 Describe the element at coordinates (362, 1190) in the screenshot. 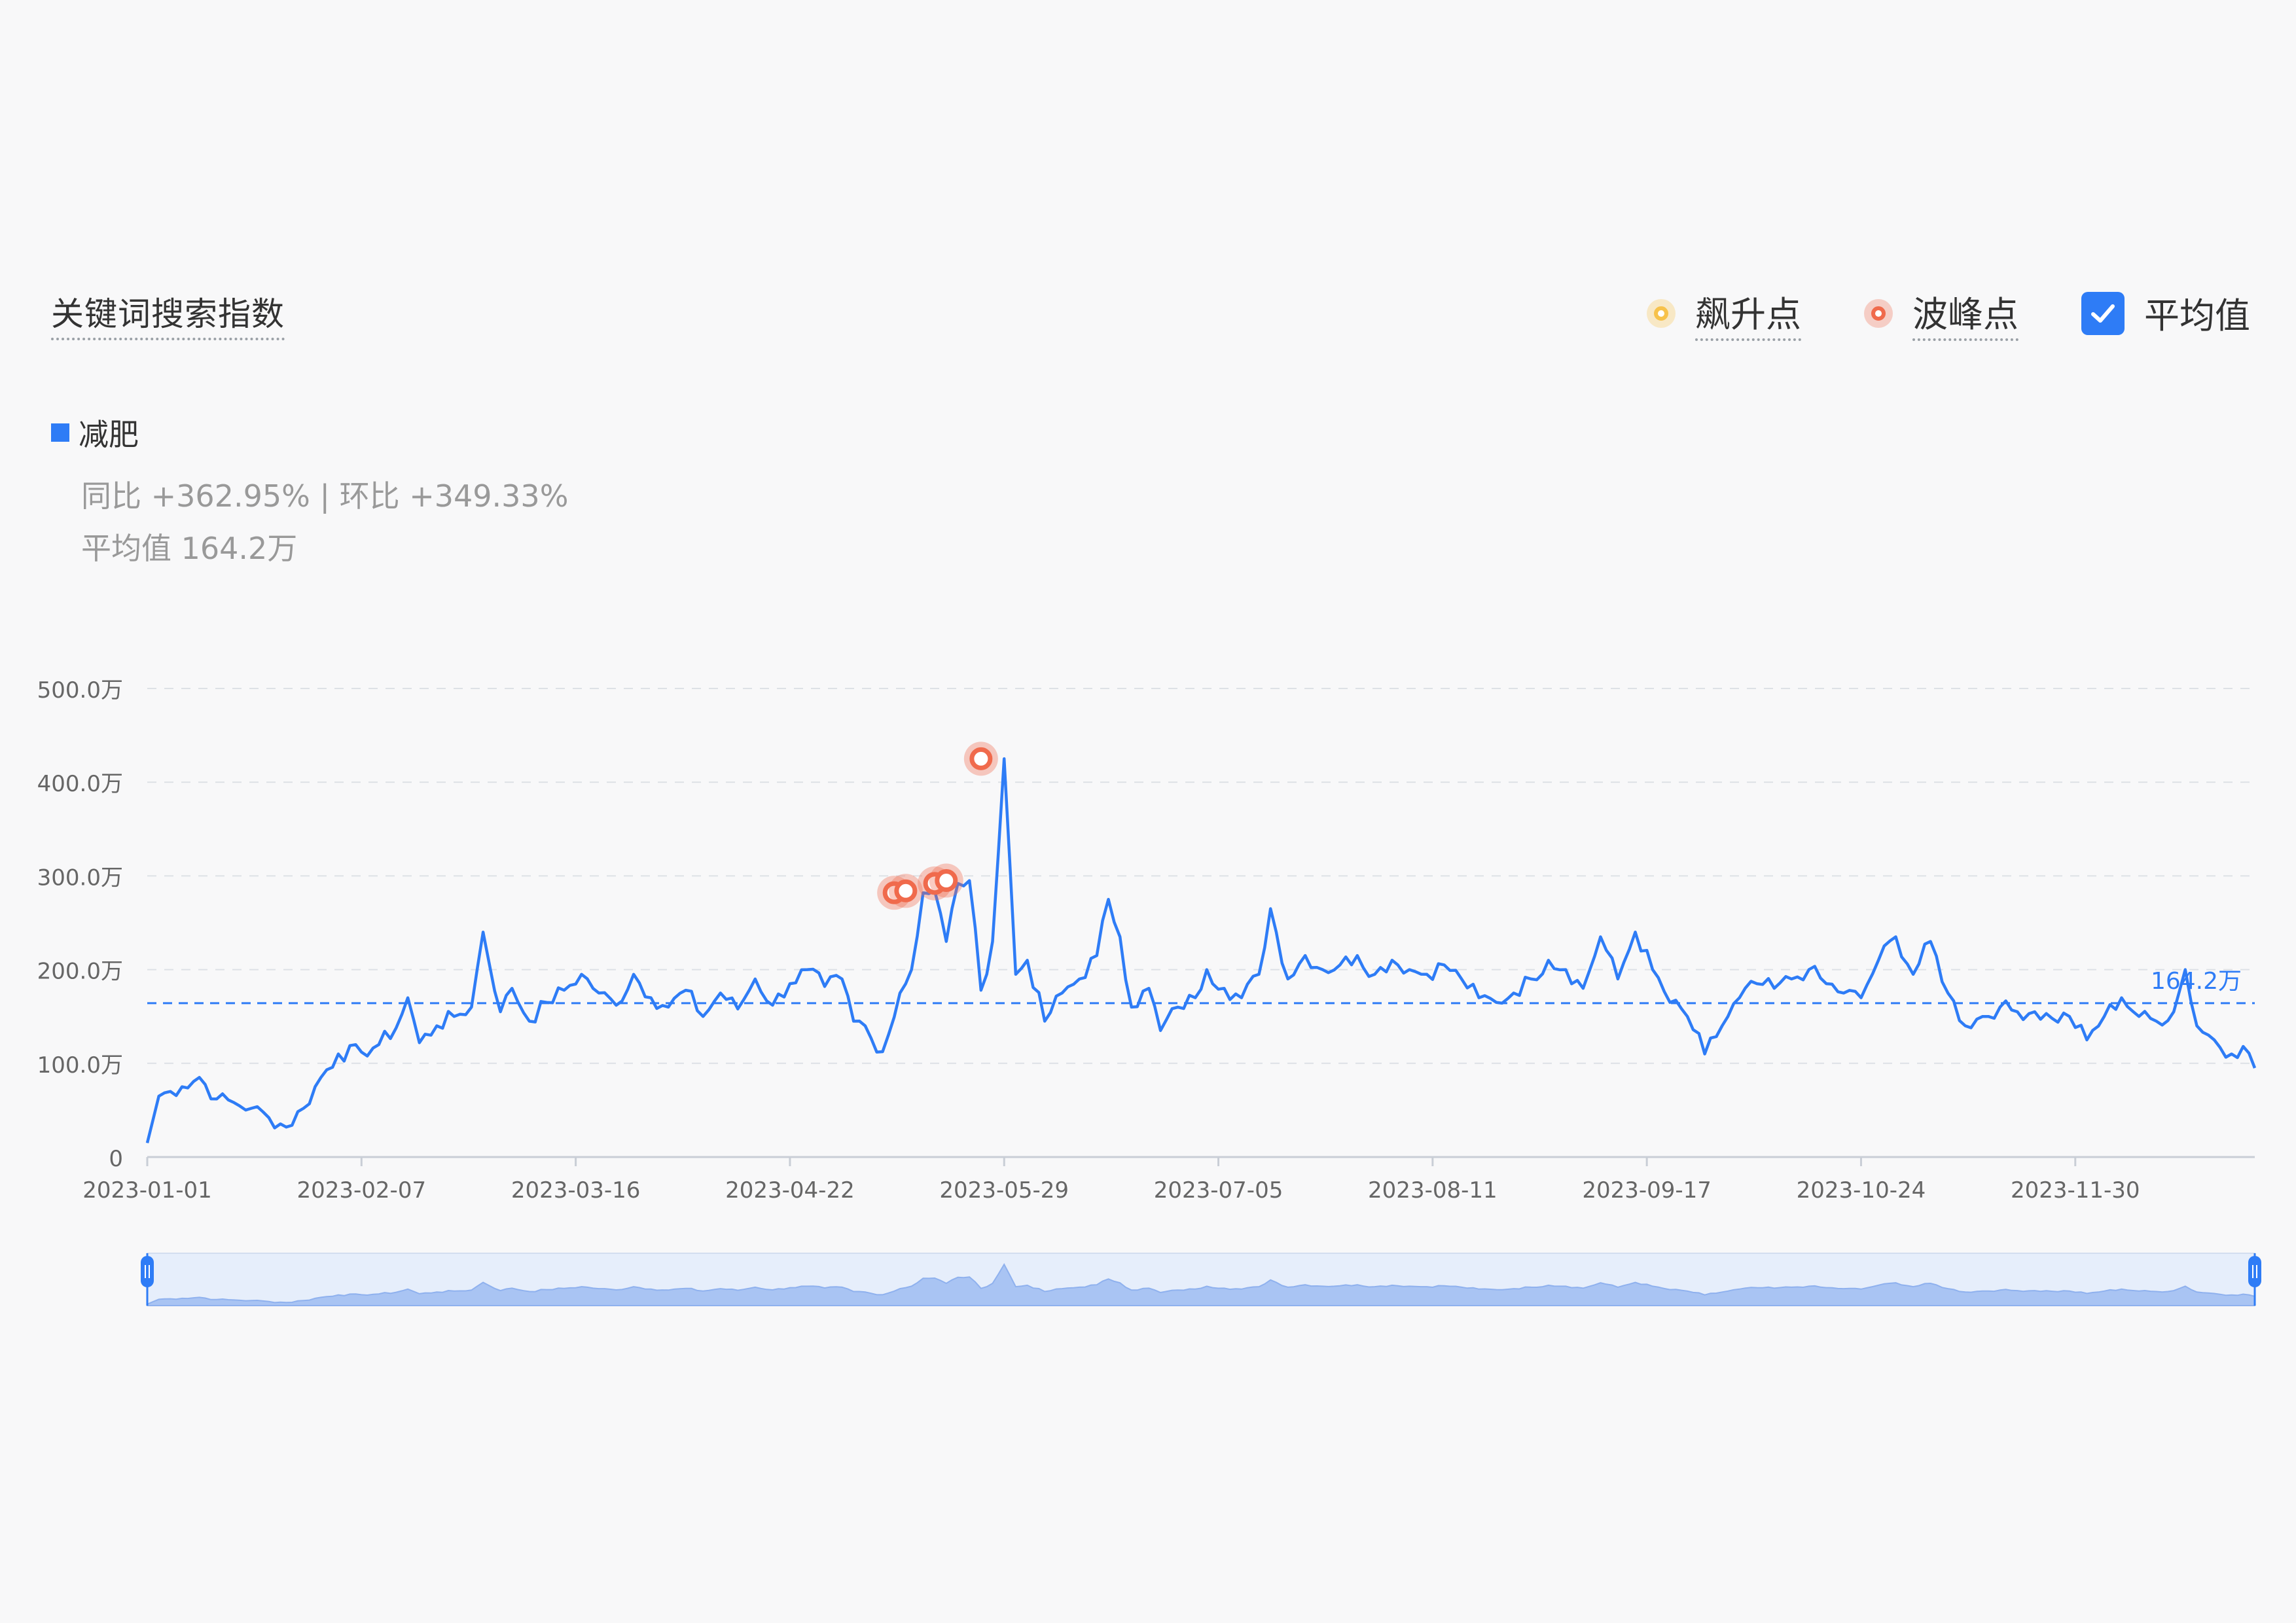

I see `x-tick-label: 2023-02-07` at that location.